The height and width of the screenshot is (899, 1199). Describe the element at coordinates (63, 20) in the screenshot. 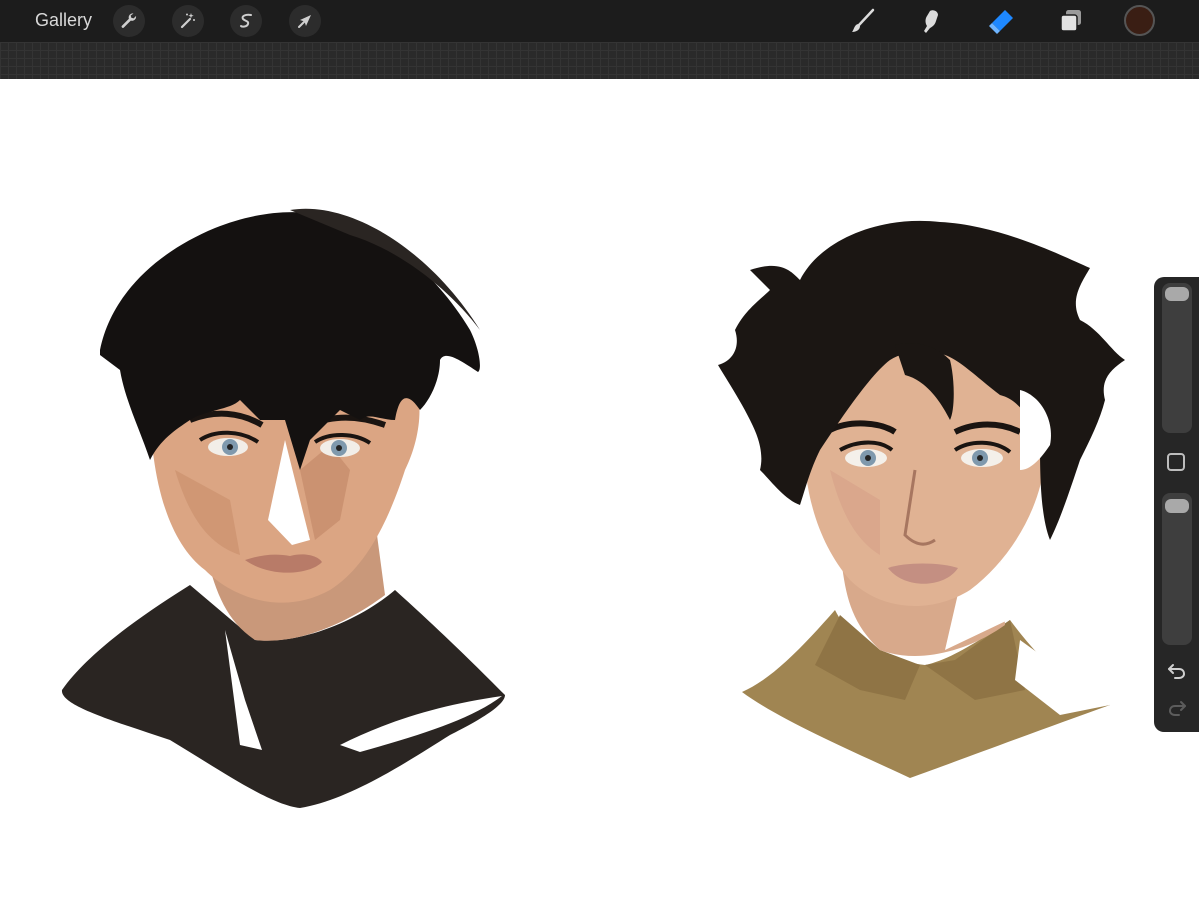

I see `gallery-button: Gallery` at that location.